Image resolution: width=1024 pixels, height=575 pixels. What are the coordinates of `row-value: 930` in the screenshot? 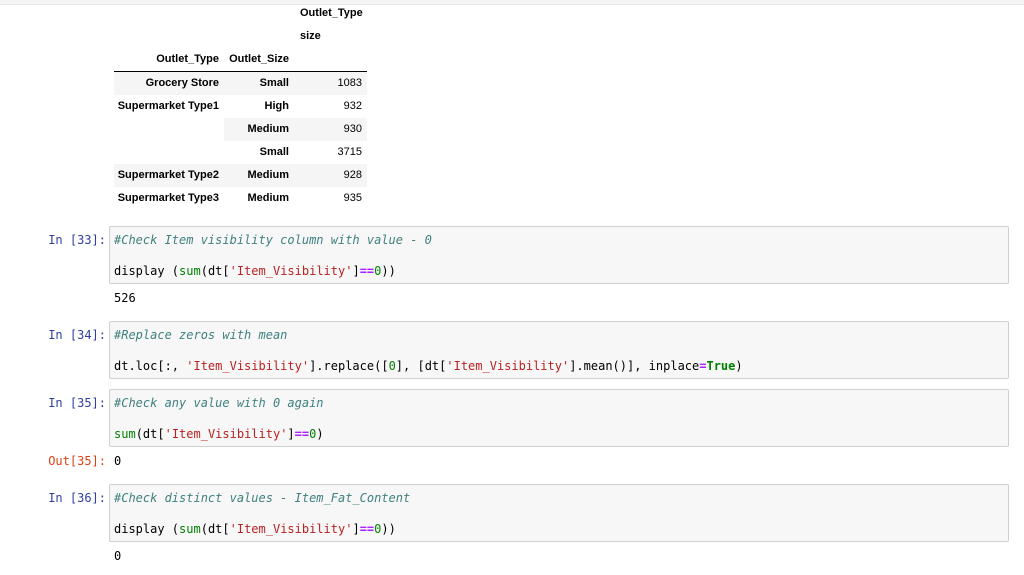 It's located at (352, 129).